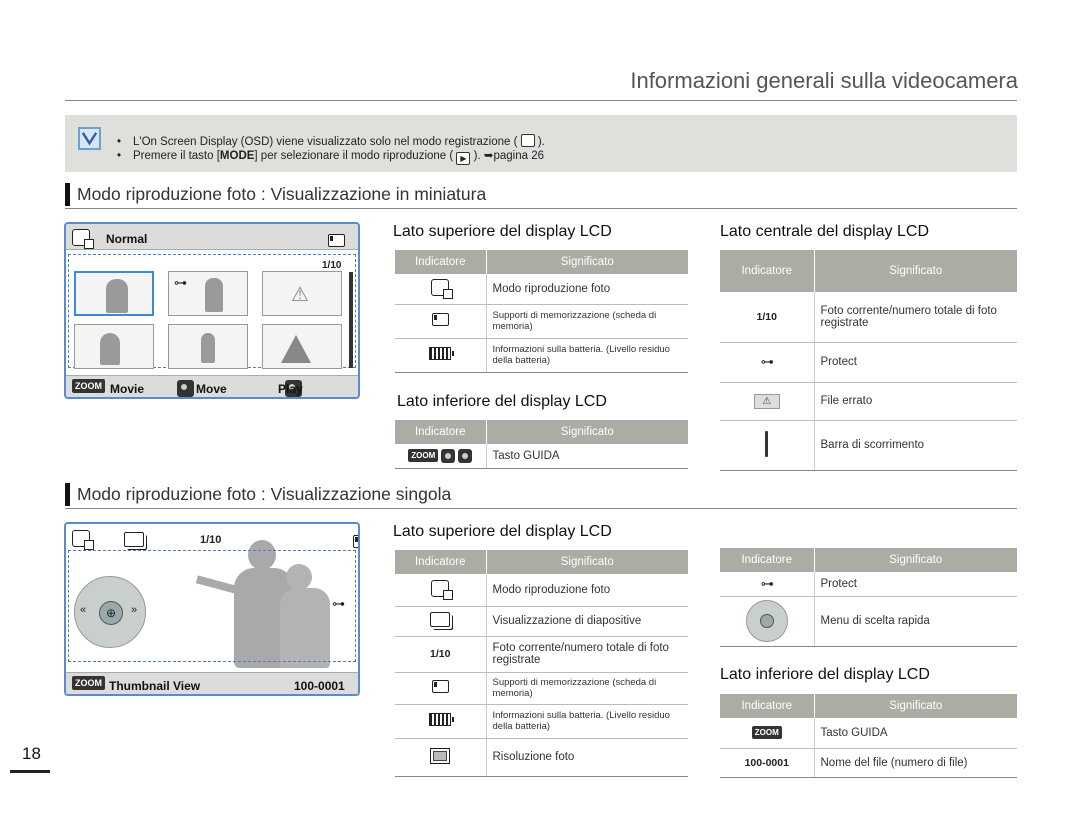  What do you see at coordinates (89, 138) in the screenshot?
I see `checkmark-icon` at bounding box center [89, 138].